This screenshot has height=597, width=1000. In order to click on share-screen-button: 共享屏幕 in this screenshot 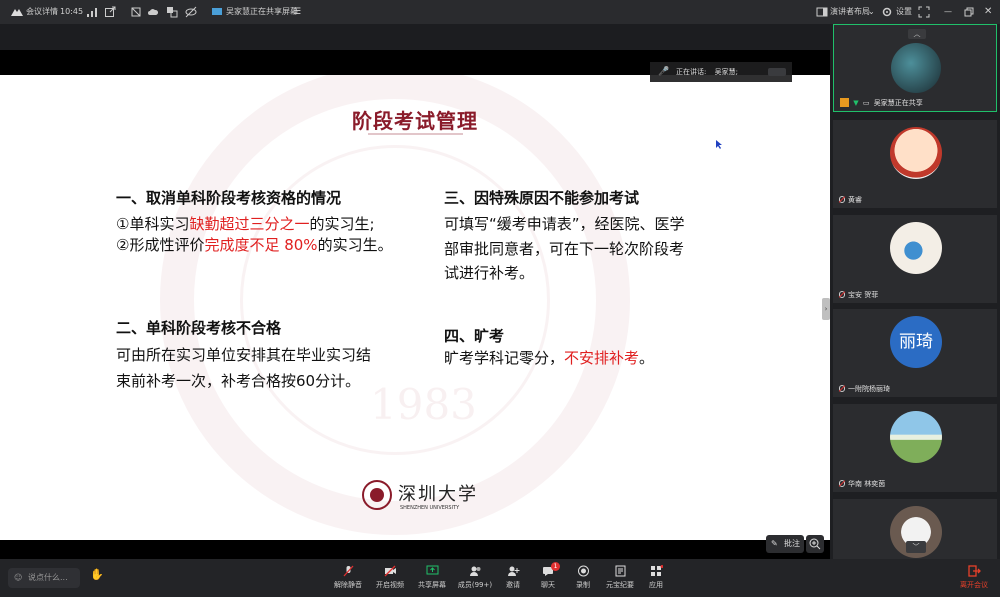, I will do `click(432, 577)`.